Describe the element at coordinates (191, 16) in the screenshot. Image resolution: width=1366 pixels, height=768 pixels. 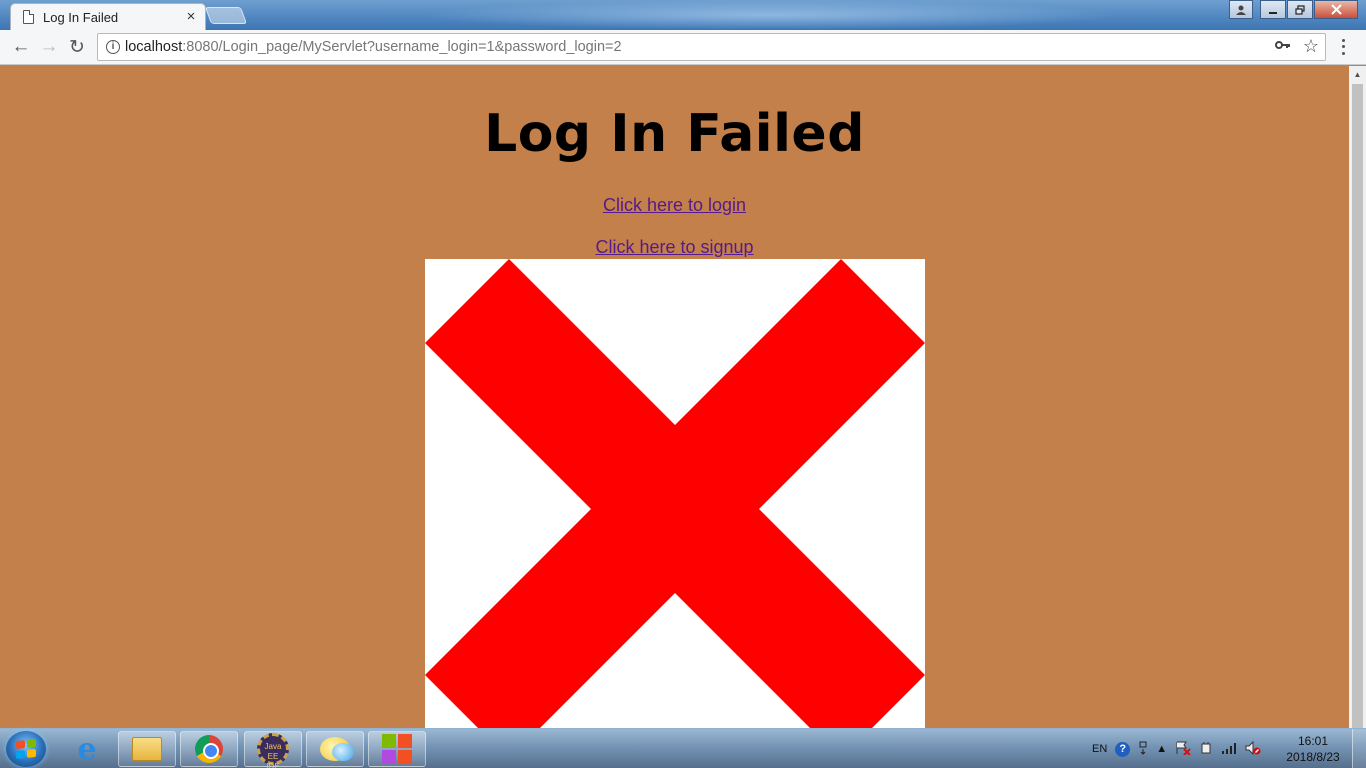
I see `tab-close-icon: ×` at that location.